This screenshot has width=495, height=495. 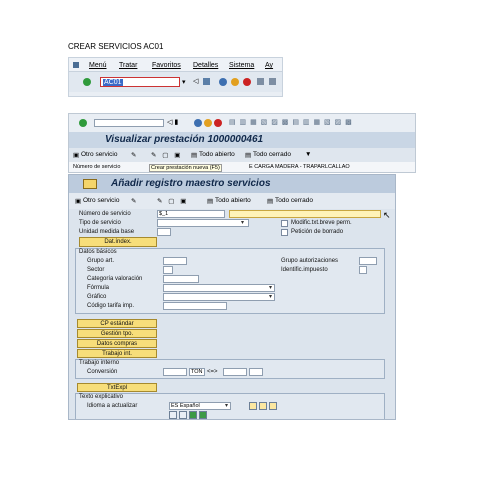 What do you see at coordinates (164, 232) in the screenshot?
I see `unidad-medida-field` at bounding box center [164, 232].